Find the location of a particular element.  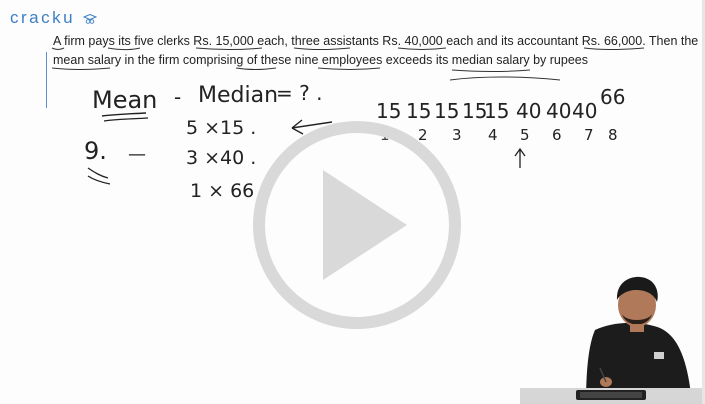

question-underlines is located at coordinates (348, 64).